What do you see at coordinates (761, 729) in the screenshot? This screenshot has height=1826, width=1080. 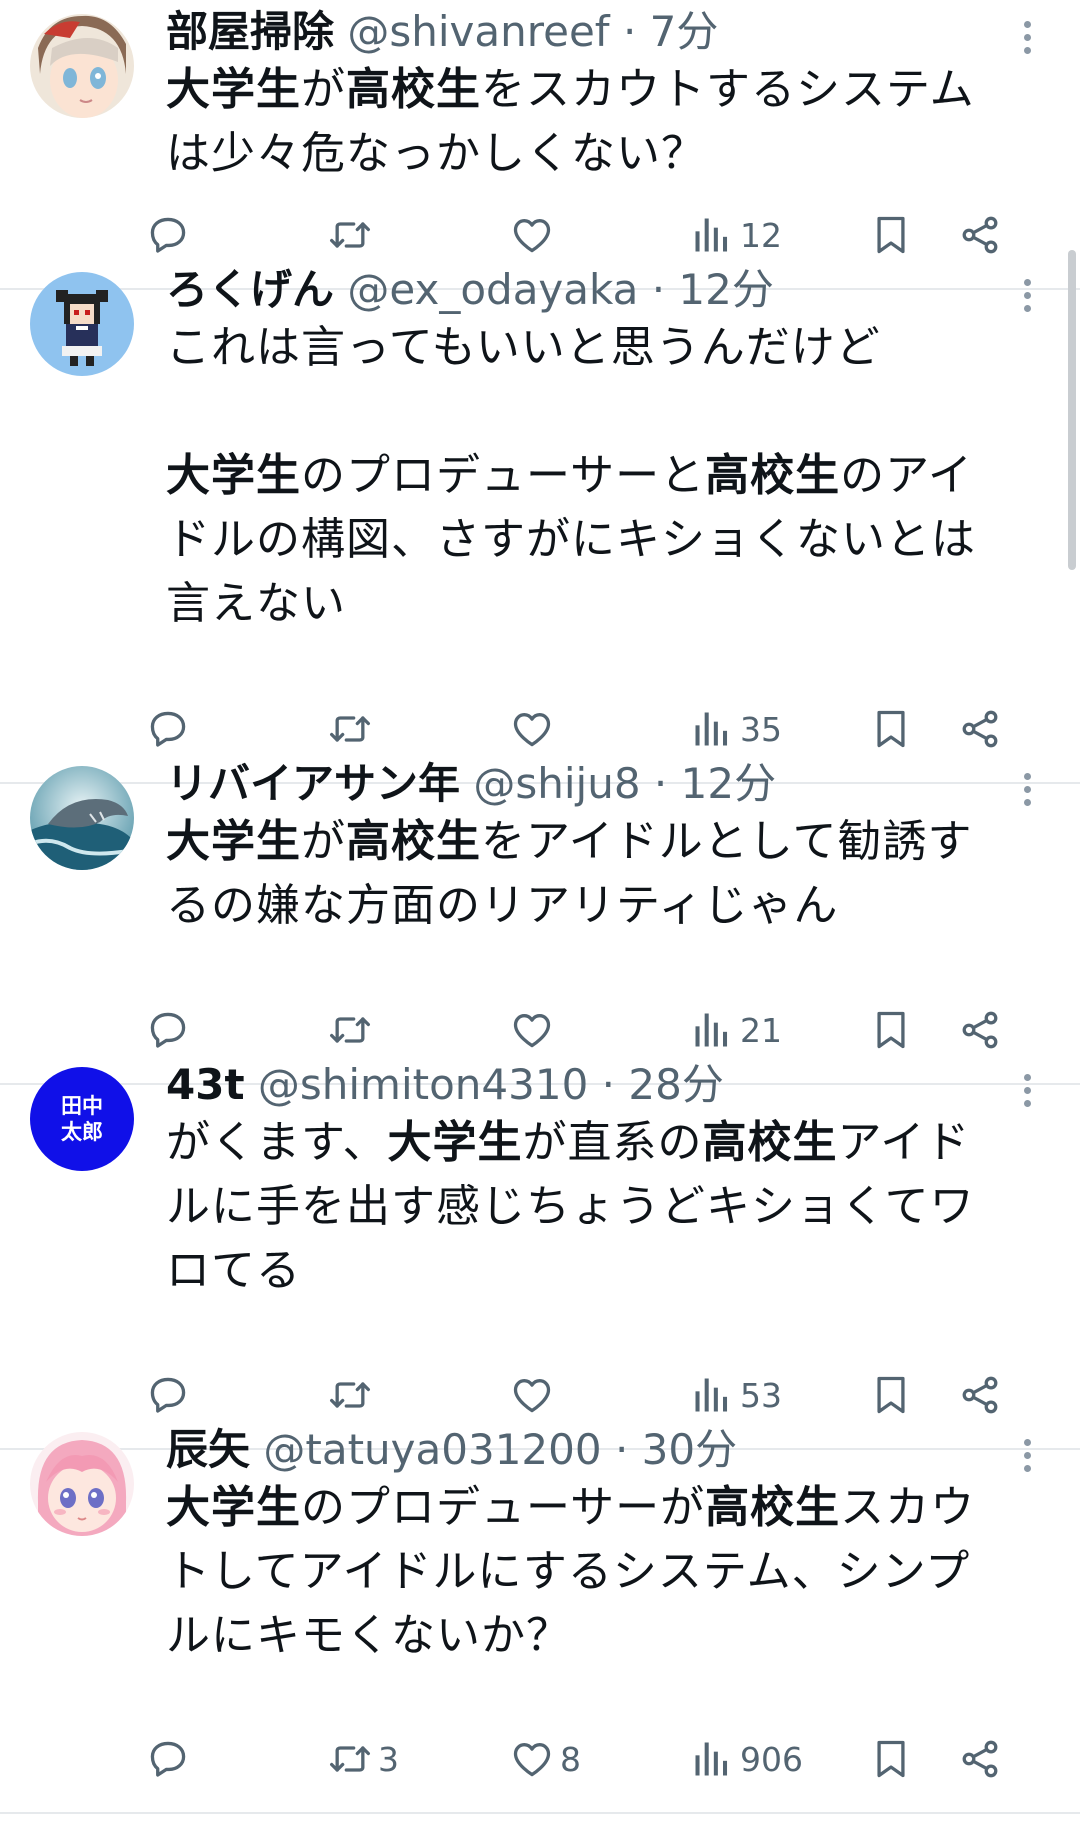 I see `views-count: 35` at bounding box center [761, 729].